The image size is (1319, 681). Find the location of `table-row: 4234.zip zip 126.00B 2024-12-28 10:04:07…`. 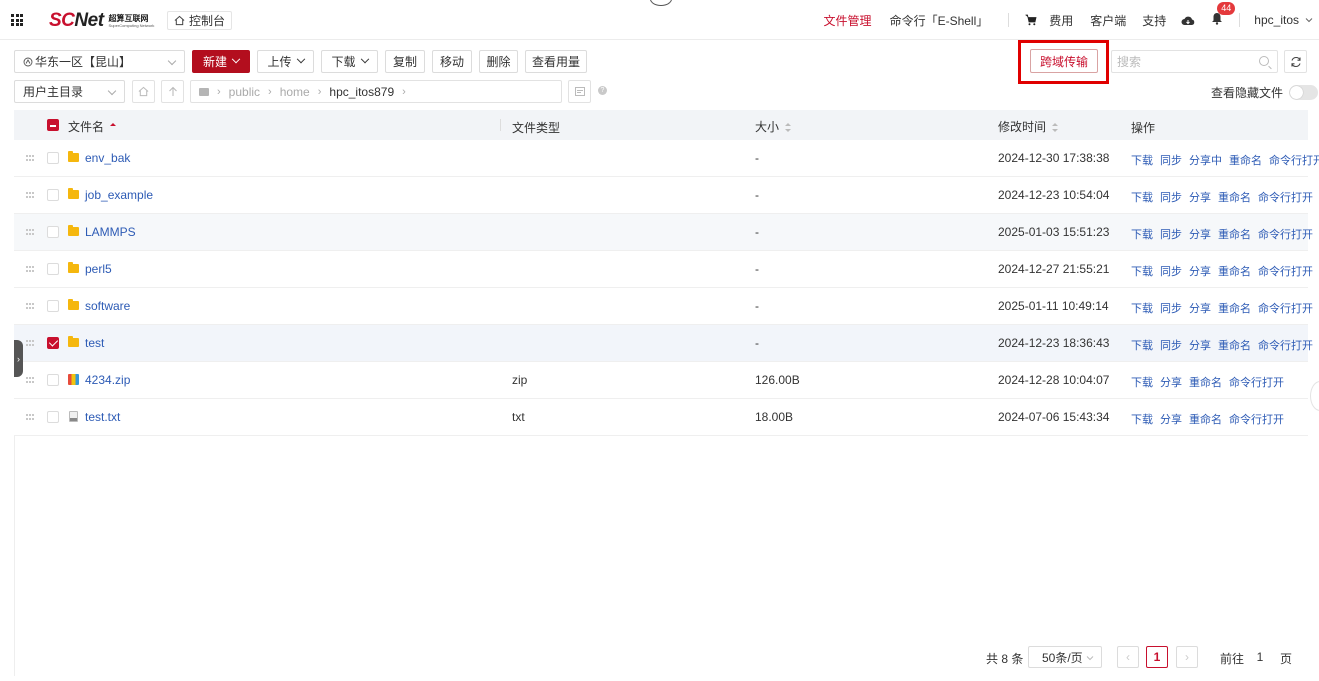

table-row: 4234.zip zip 126.00B 2024-12-28 10:04:07… is located at coordinates (661, 380).